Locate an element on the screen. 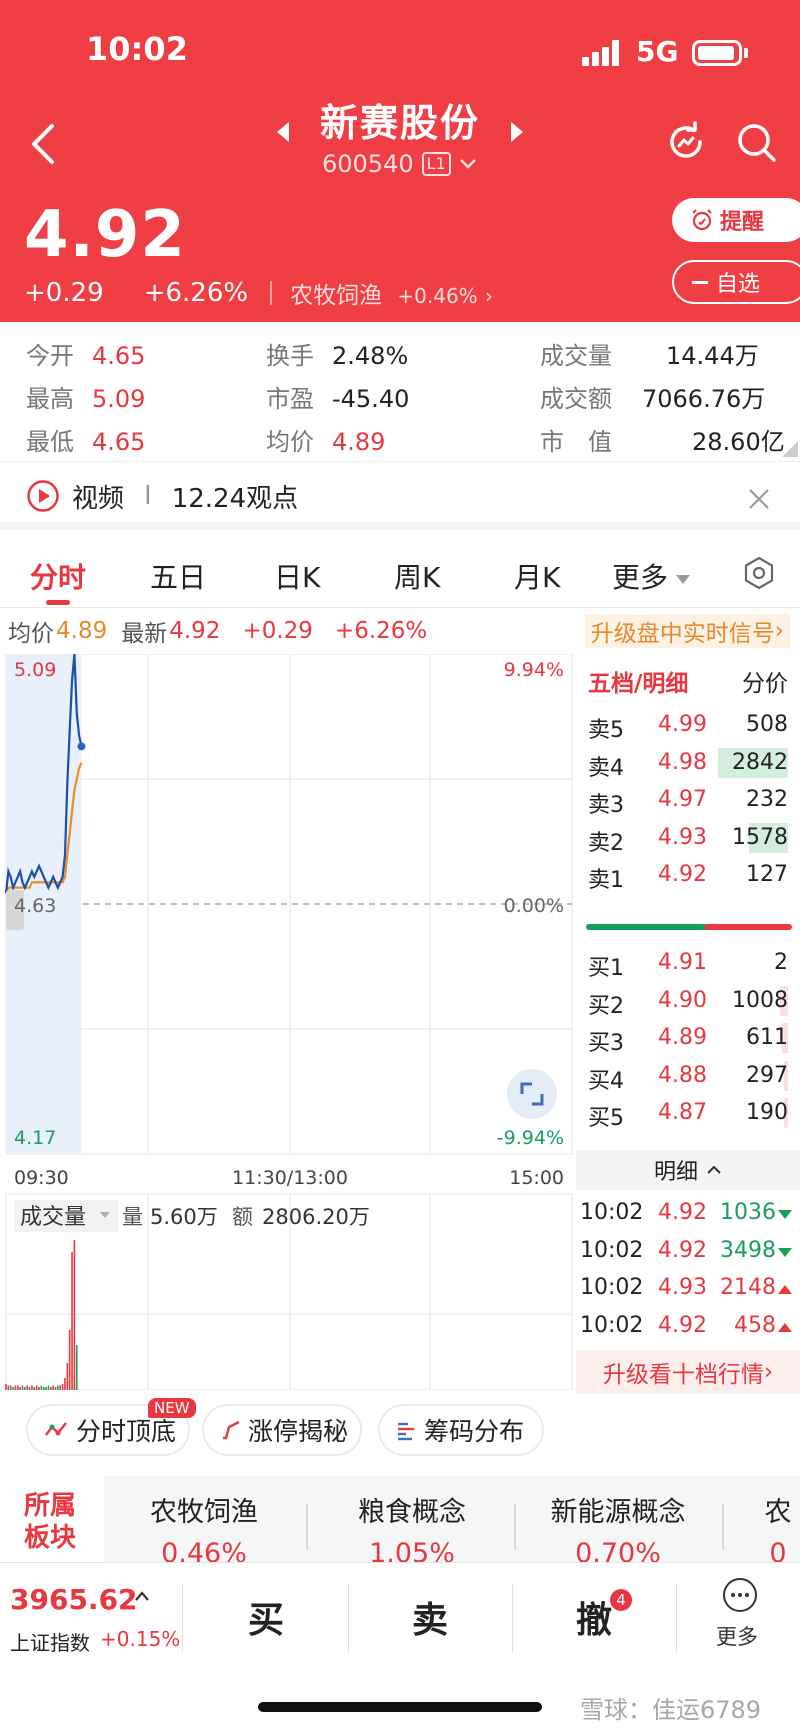 This screenshot has width=800, height=1731. upgrade-signal-link: 升级盘中实时信号 › is located at coordinates (687, 631).